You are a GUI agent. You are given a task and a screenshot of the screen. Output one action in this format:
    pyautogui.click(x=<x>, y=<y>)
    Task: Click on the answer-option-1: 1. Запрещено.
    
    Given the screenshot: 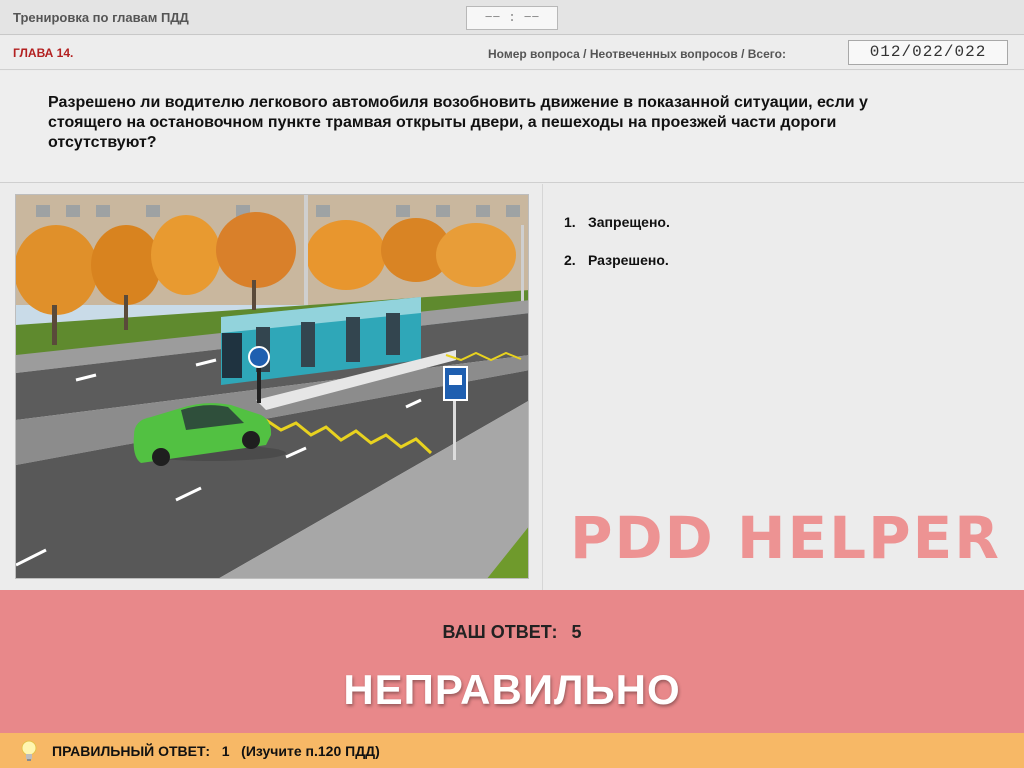 What is the action you would take?
    pyautogui.click(x=617, y=222)
    